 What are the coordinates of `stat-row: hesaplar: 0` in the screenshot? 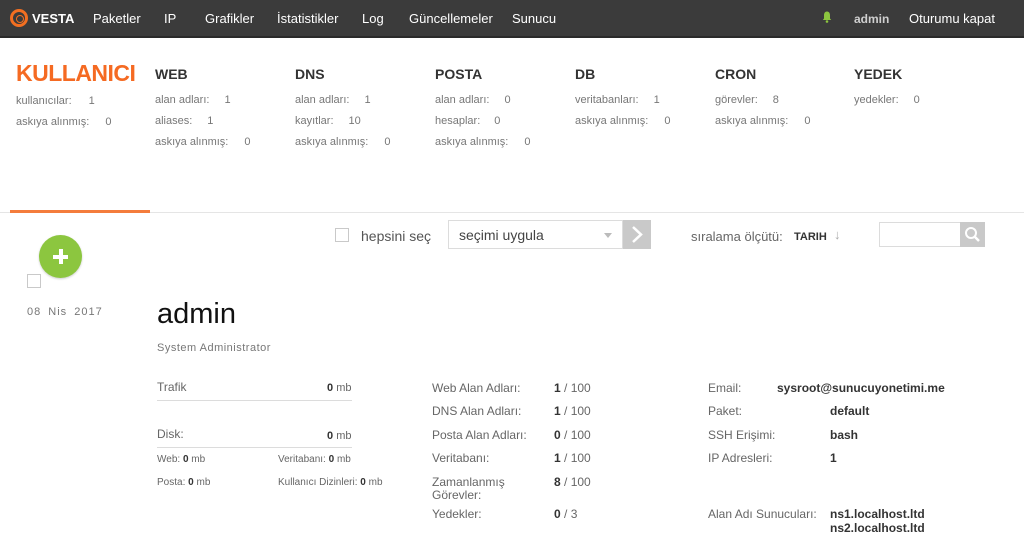 It's located at (482, 125).